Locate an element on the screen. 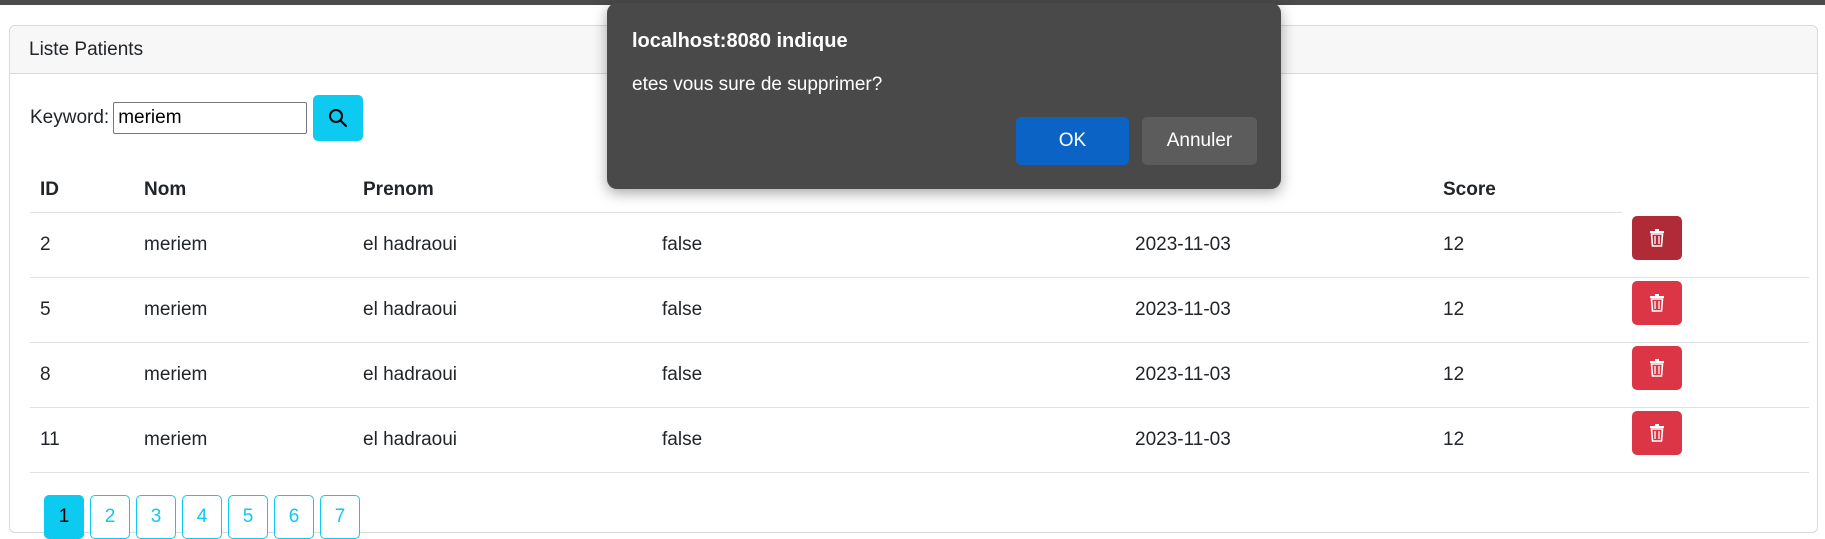  search-label: Keyword: is located at coordinates (70, 117).